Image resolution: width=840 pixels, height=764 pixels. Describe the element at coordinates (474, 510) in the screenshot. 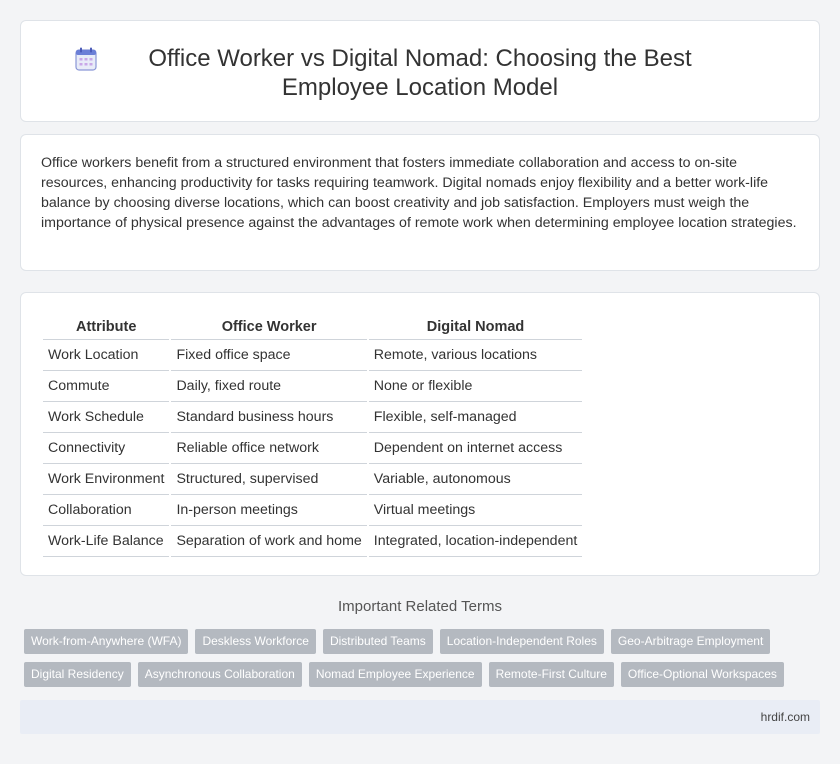

I see `table-cell: Virtual meetings` at that location.